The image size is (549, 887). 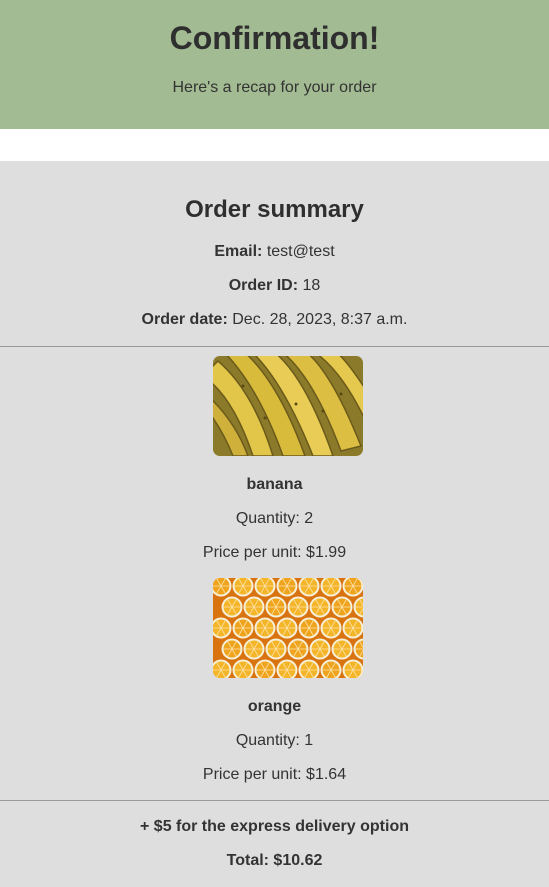 What do you see at coordinates (274, 209) in the screenshot?
I see `order-summary-title: Order summary` at bounding box center [274, 209].